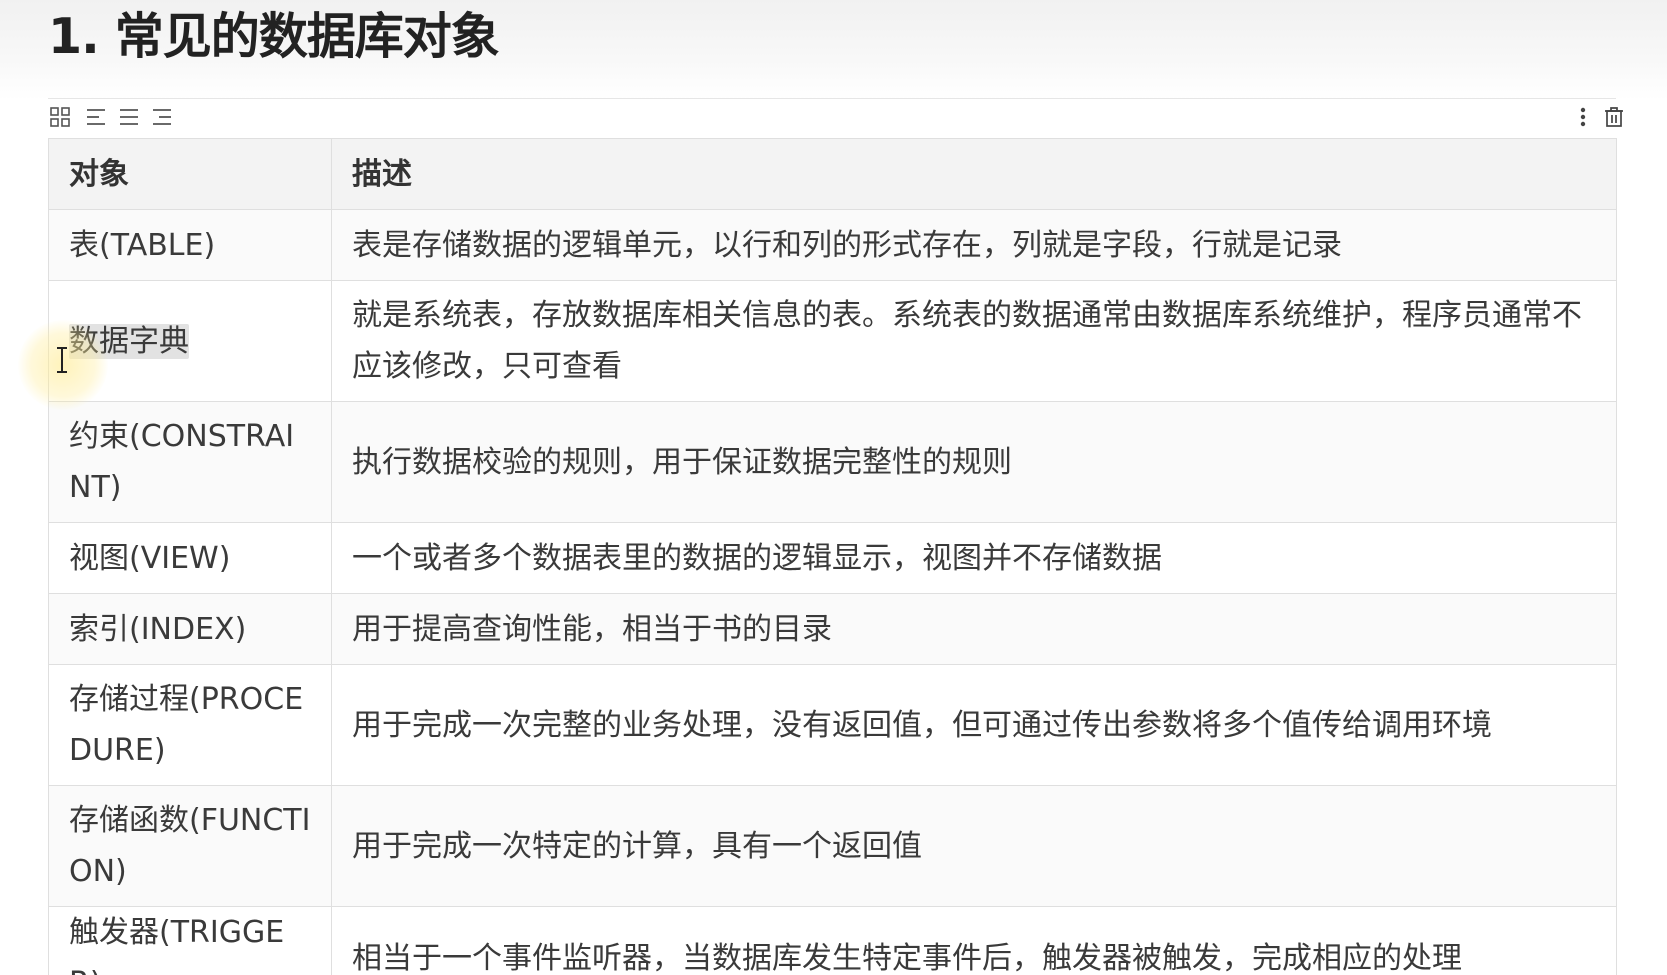  I want to click on cell-object: 存储函数(FUNCTION), so click(190, 846).